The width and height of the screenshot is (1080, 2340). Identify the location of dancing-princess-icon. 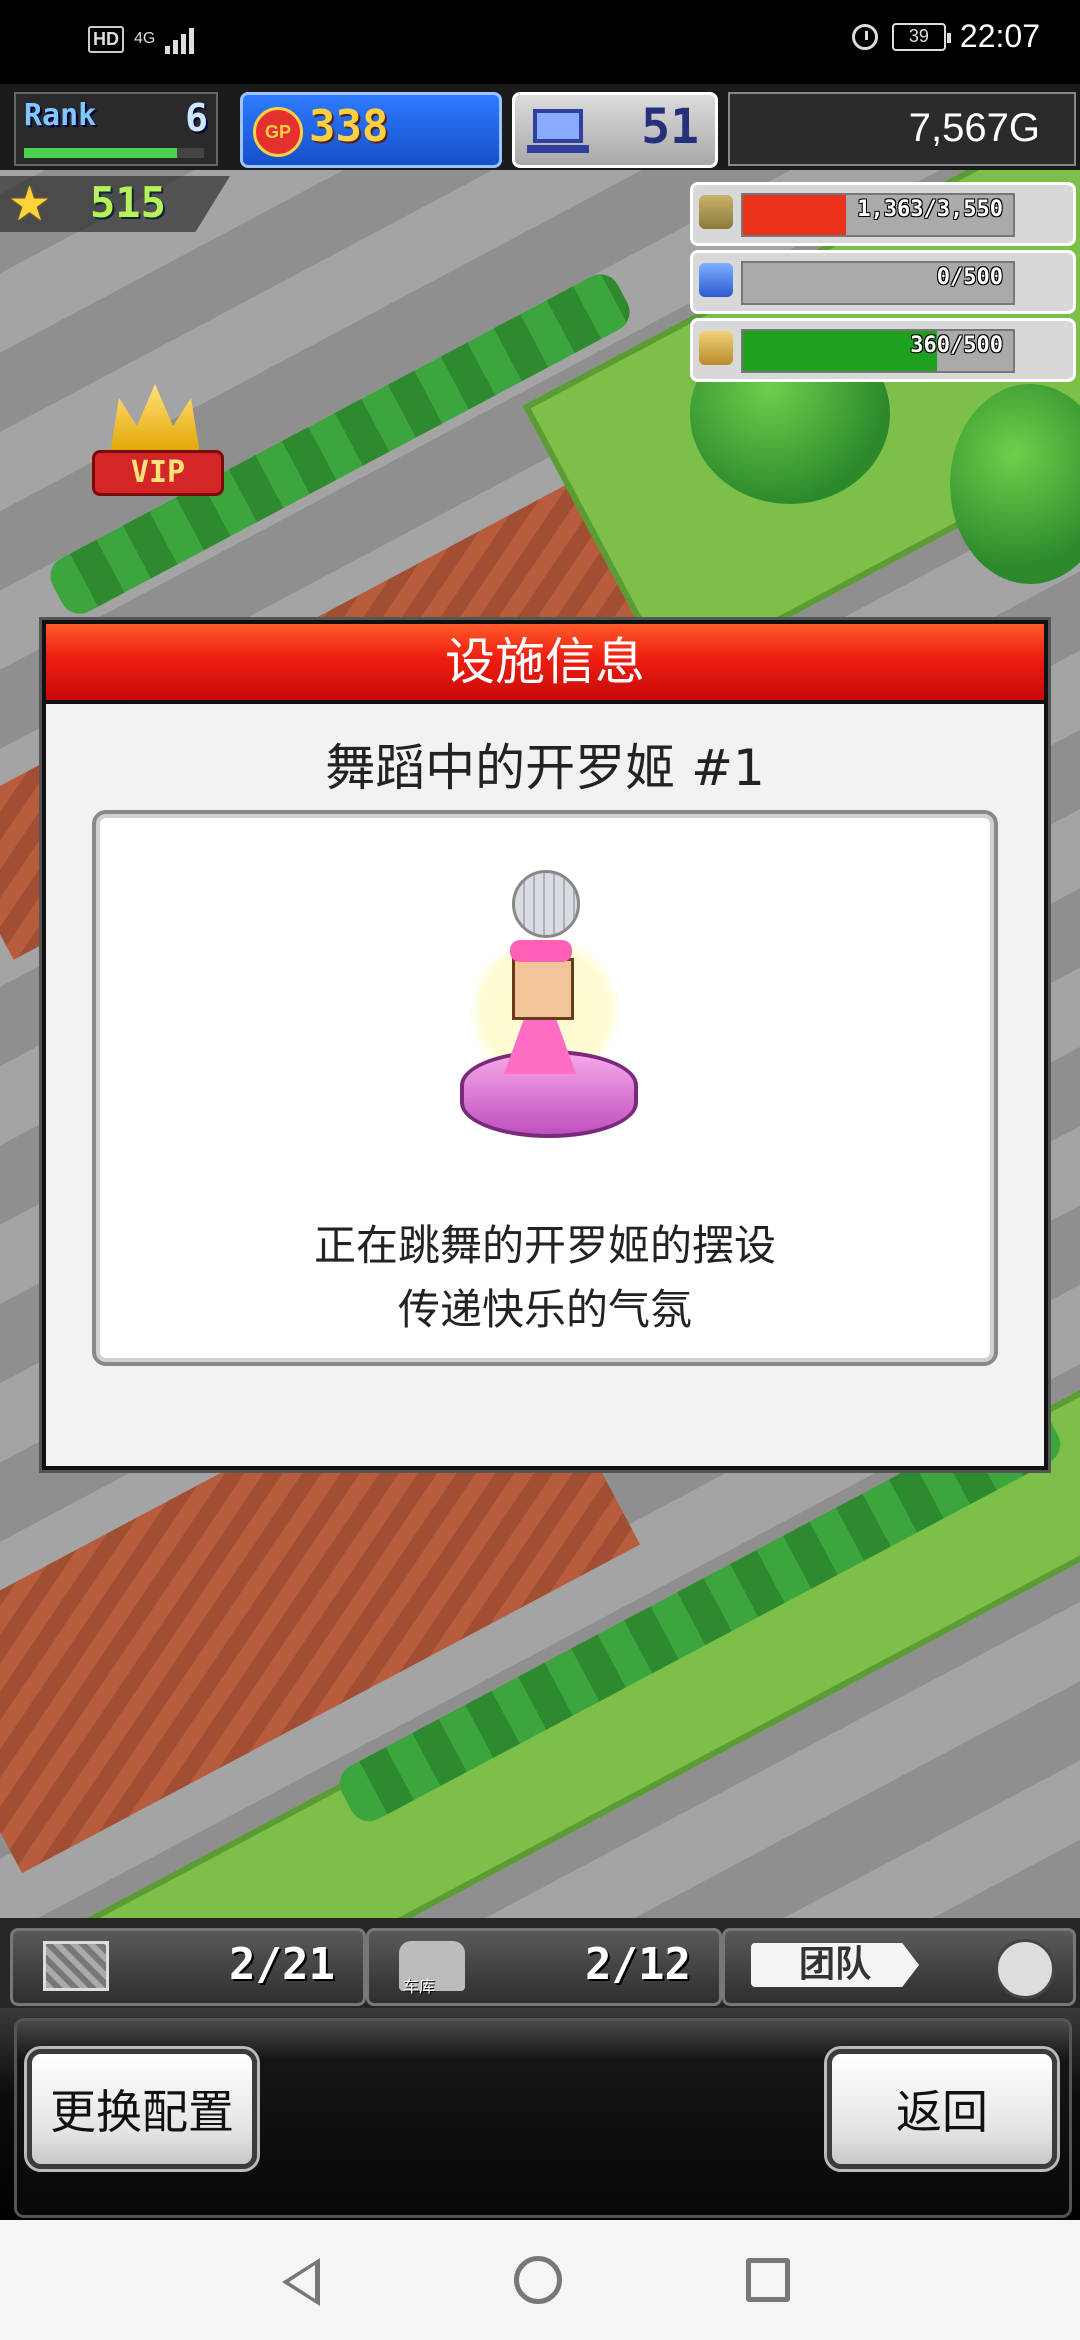
(545, 1010).